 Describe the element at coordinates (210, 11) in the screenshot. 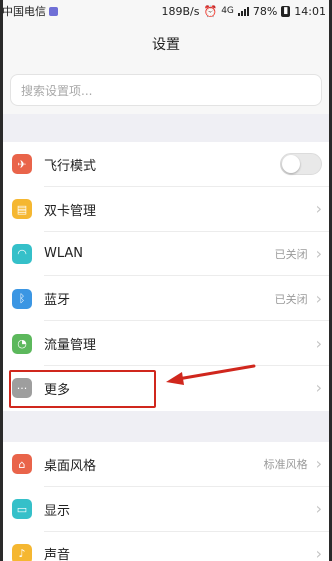

I see `alarm-icon: ⏰` at that location.